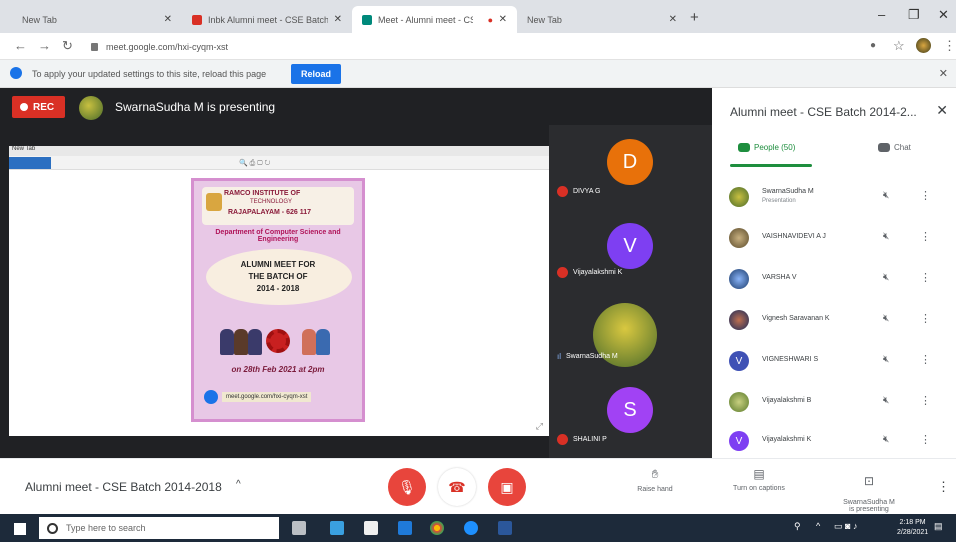 Image resolution: width=956 pixels, height=542 pixels. What do you see at coordinates (943, 73) in the screenshot?
I see `infobar-close-icon: ✕` at bounding box center [943, 73].